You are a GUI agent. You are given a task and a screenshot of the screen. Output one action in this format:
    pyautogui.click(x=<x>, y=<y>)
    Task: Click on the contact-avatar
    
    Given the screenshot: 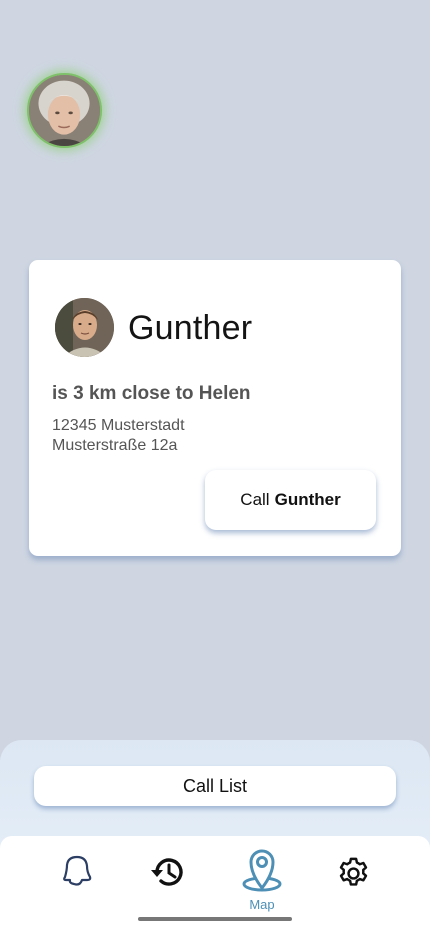 What is the action you would take?
    pyautogui.click(x=84, y=327)
    